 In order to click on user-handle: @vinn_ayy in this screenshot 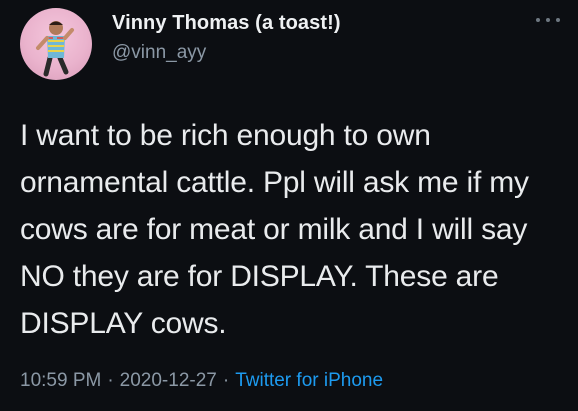, I will do `click(159, 53)`.